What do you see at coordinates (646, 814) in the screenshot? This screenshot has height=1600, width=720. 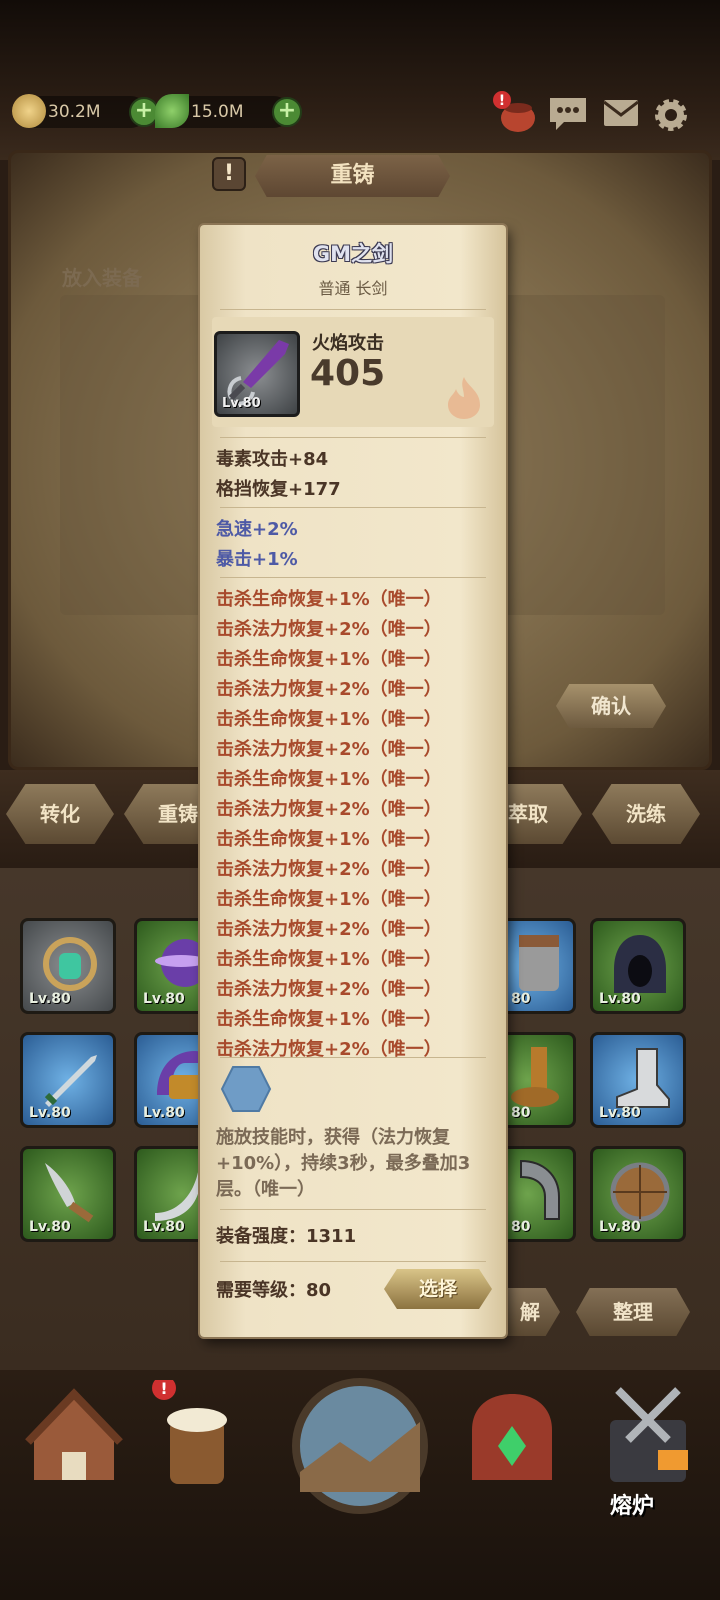 I see `tab-refine: 洗练` at bounding box center [646, 814].